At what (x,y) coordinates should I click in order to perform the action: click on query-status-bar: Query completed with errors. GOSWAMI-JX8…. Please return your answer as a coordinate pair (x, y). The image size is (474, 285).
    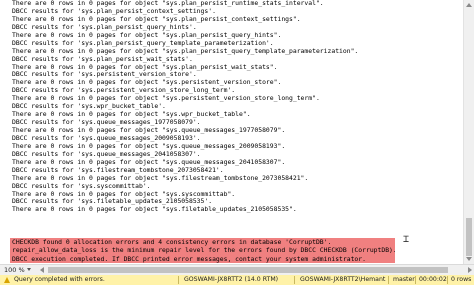
    Looking at the image, I should click on (237, 280).